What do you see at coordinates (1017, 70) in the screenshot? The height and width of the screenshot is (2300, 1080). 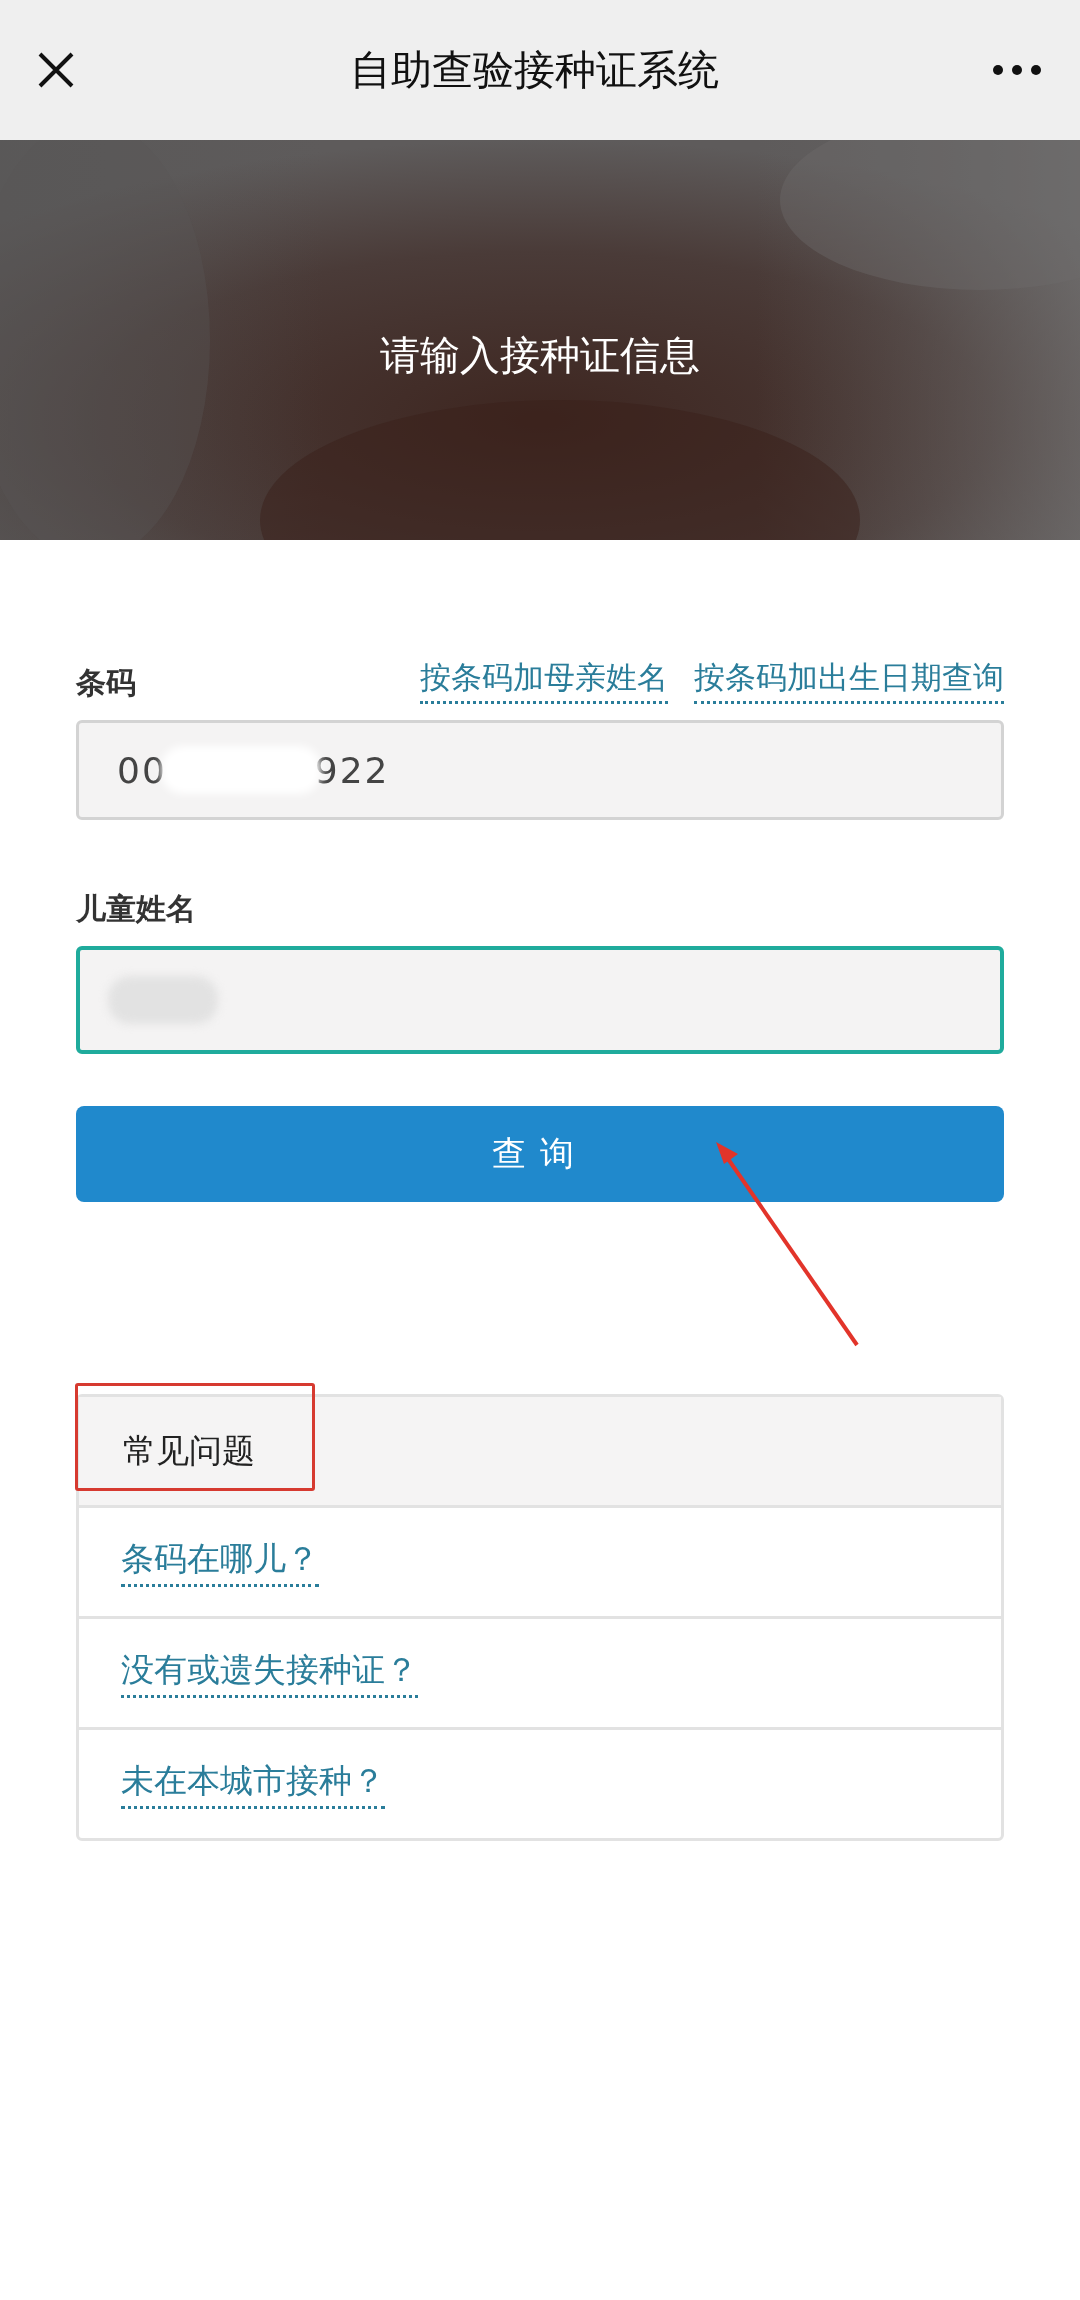 I see `more-icon` at bounding box center [1017, 70].